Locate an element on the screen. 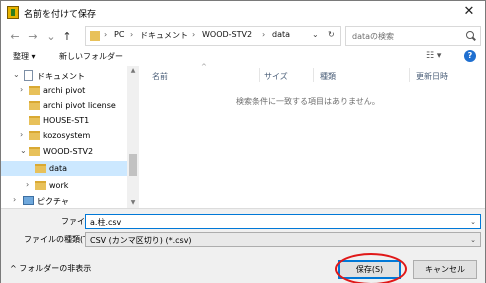 This screenshot has width=486, height=283. tree-item-documents: ⌄ ドキュメント is located at coordinates (64, 75).